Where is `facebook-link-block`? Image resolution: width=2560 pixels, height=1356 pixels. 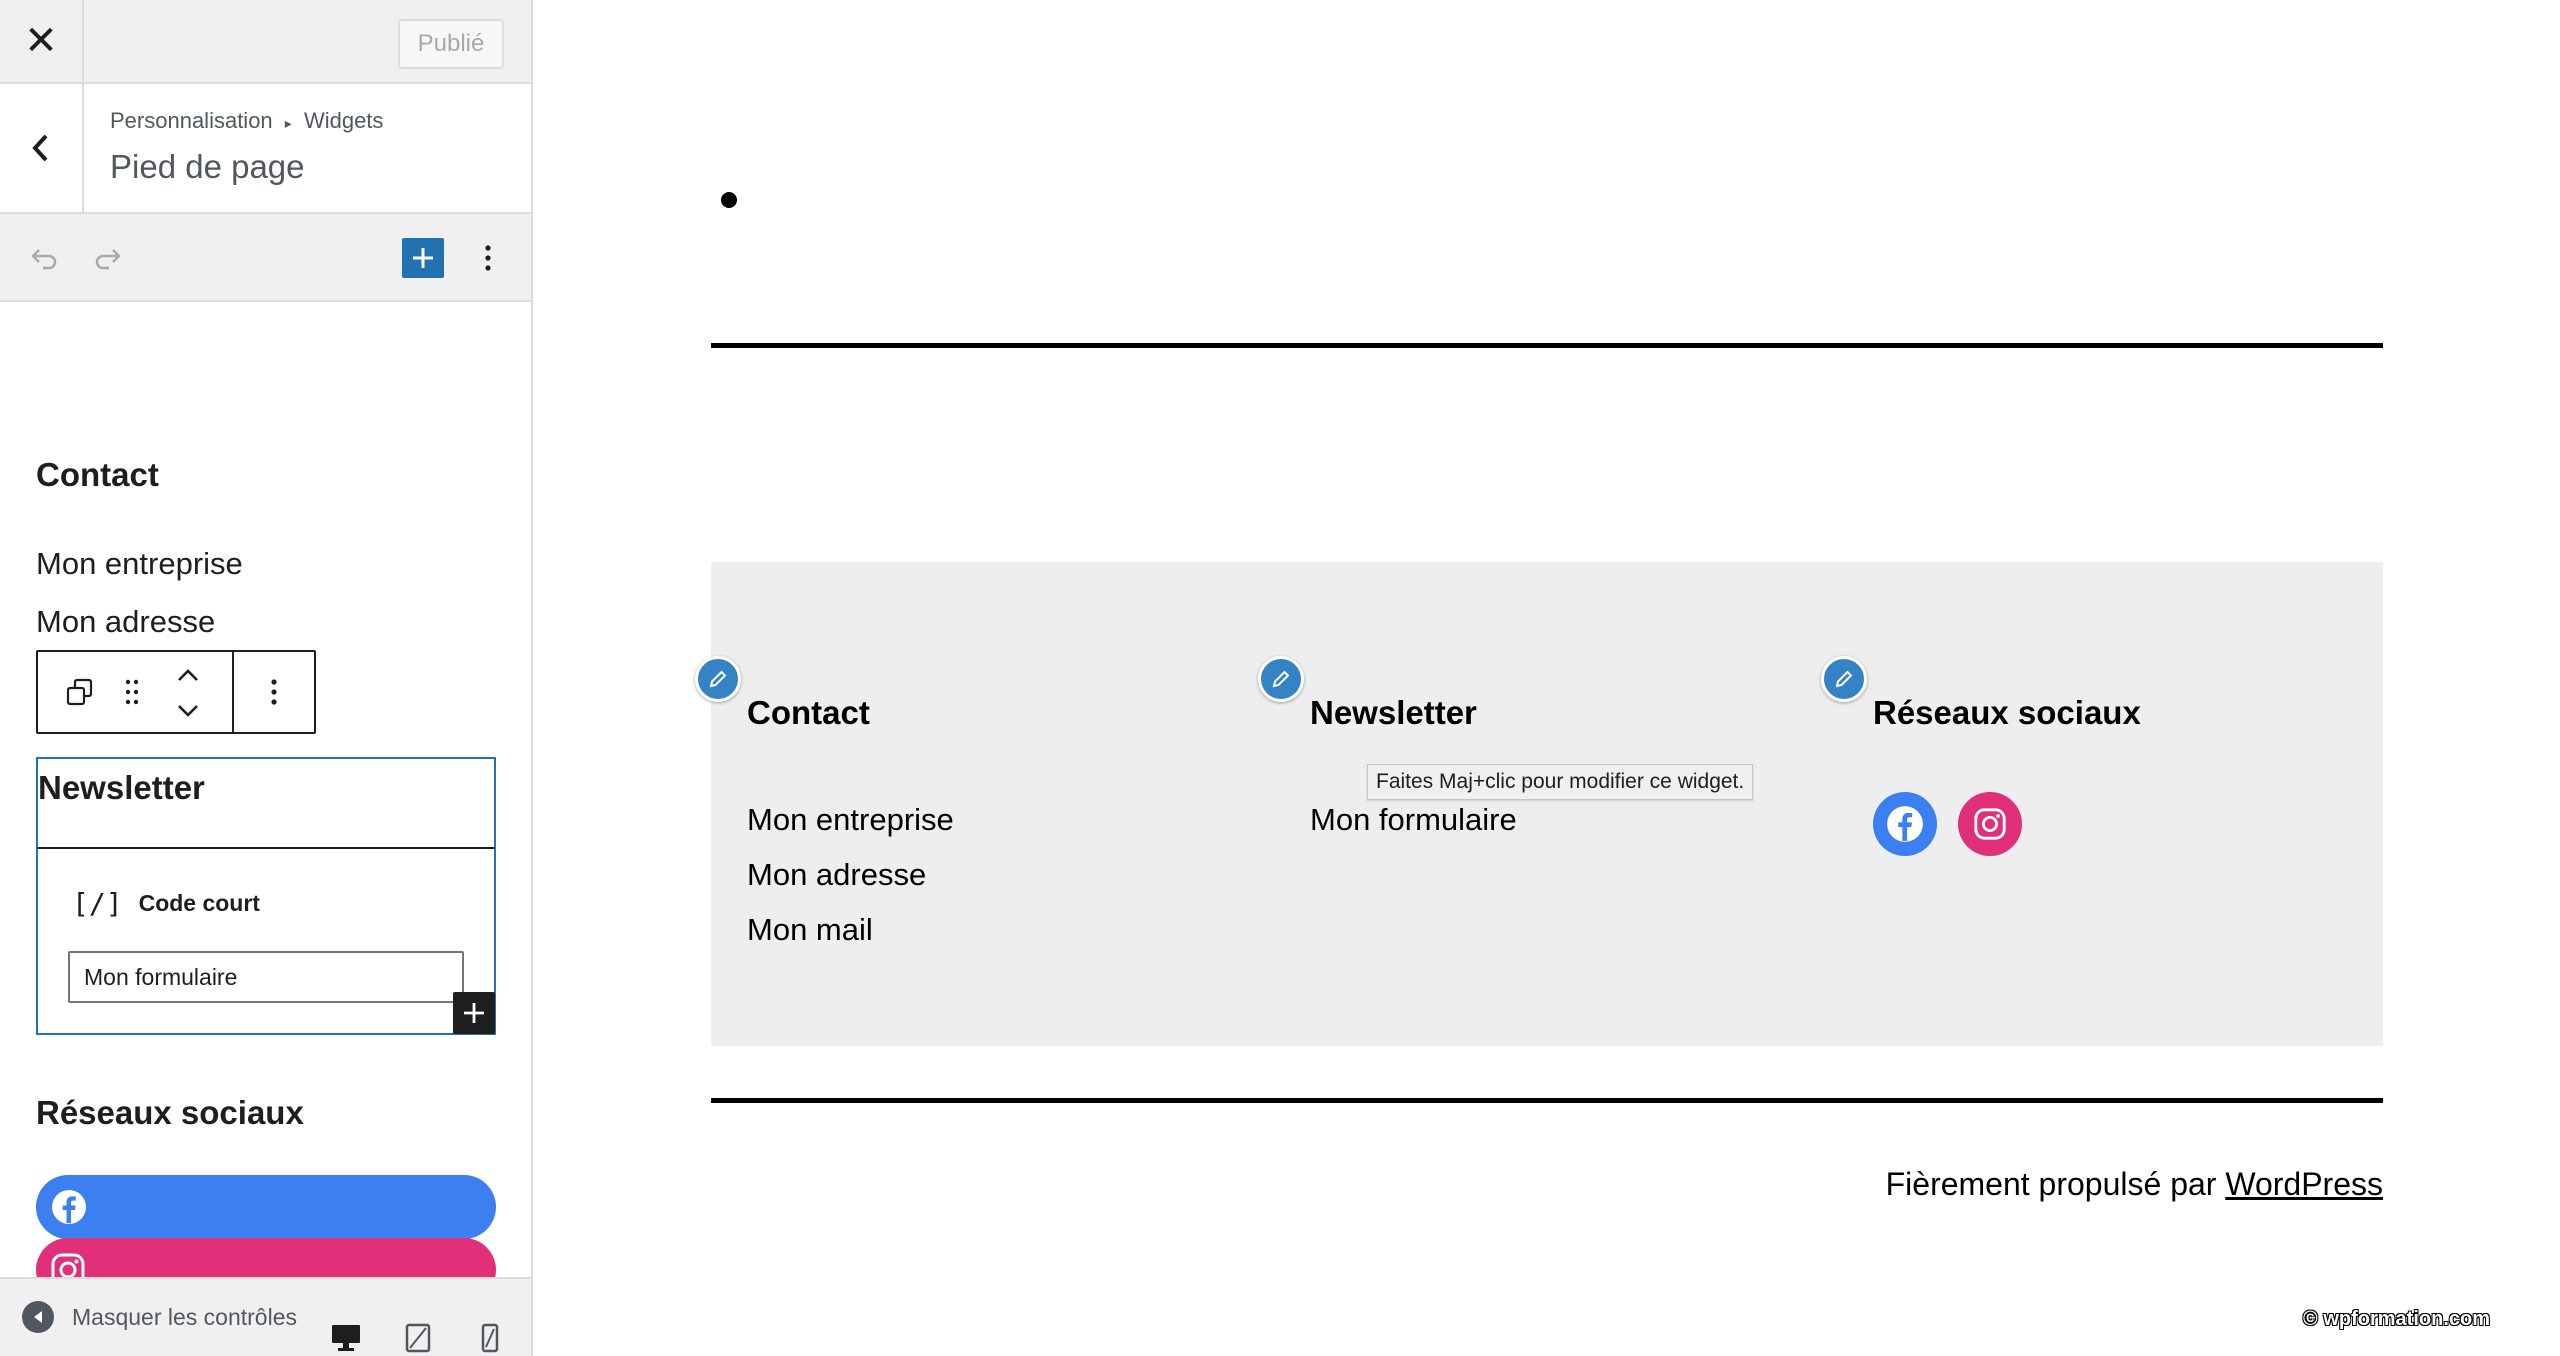
facebook-link-block is located at coordinates (266, 1207).